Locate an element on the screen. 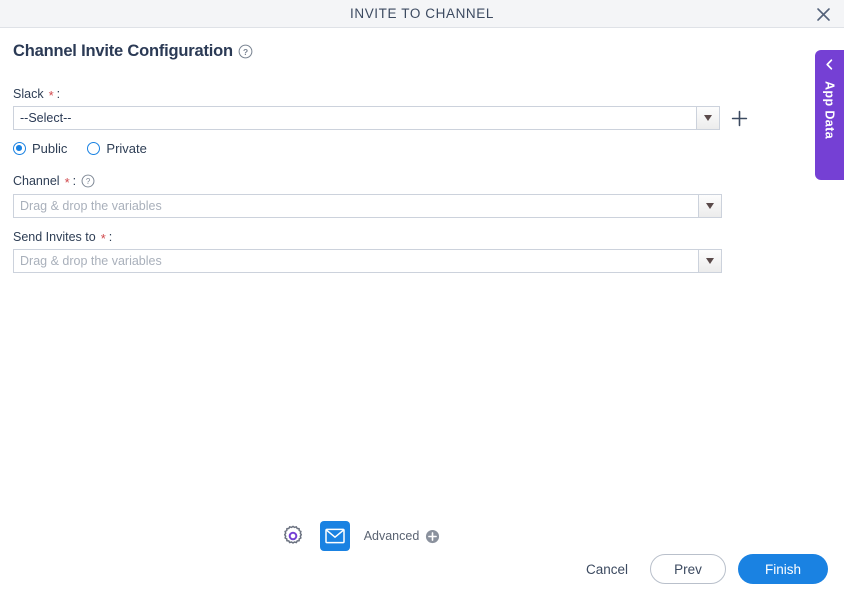 Image resolution: width=844 pixels, height=594 pixels. cancel-button: Cancel is located at coordinates (607, 569).